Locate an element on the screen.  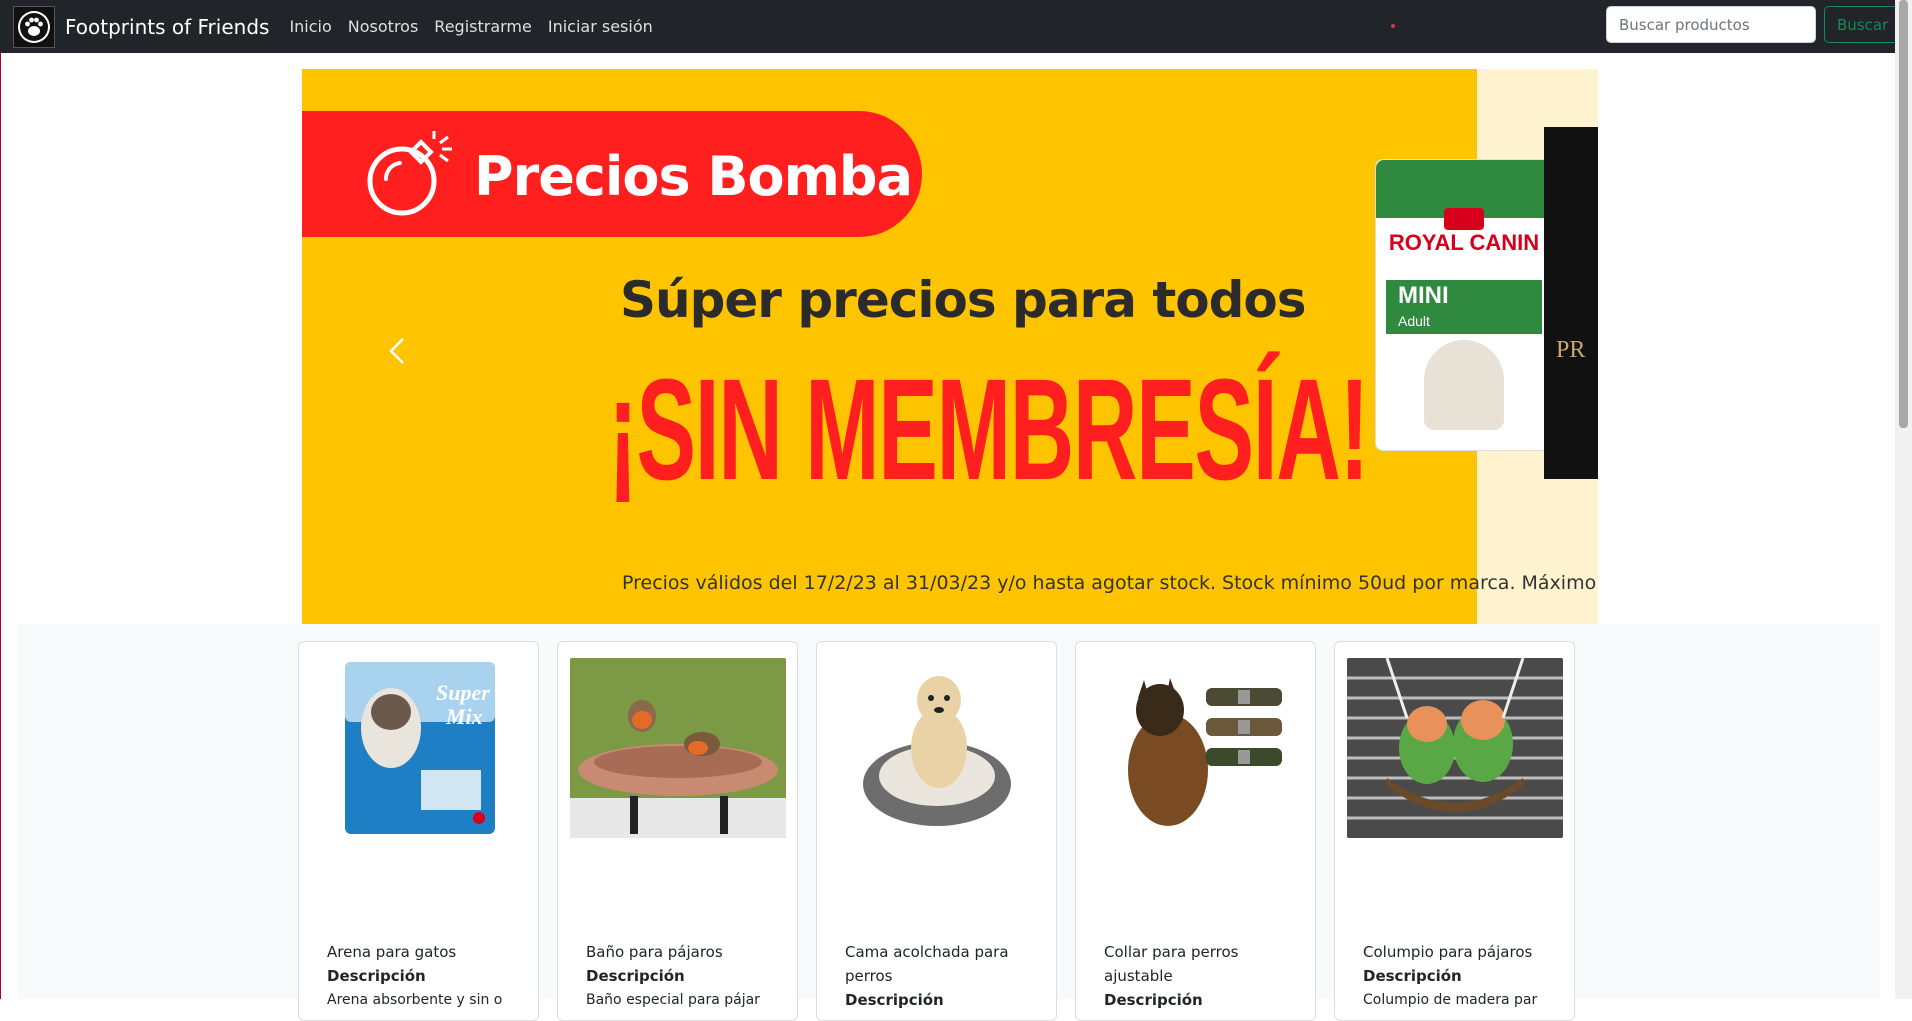
bird-bath-image is located at coordinates (678, 748).